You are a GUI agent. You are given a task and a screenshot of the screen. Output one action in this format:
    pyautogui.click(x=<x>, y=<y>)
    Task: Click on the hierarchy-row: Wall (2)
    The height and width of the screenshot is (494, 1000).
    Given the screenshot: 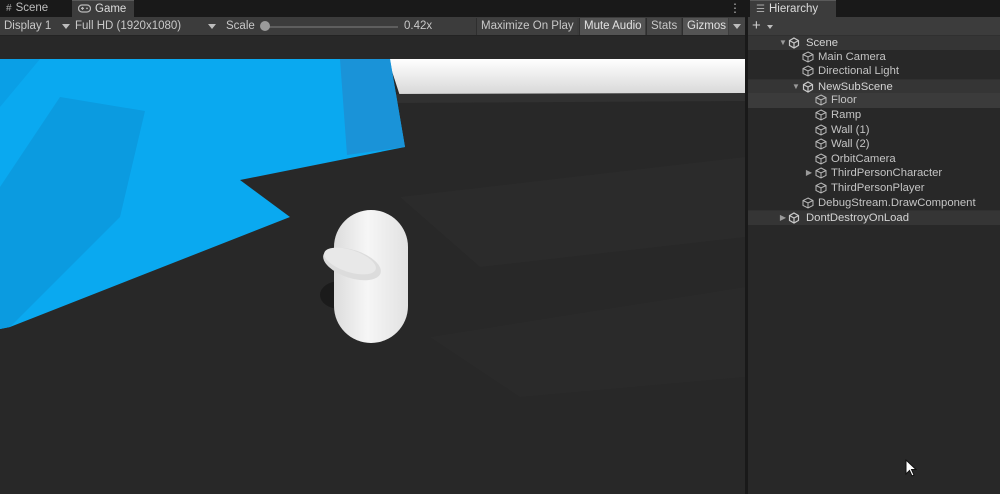 What is the action you would take?
    pyautogui.click(x=874, y=144)
    